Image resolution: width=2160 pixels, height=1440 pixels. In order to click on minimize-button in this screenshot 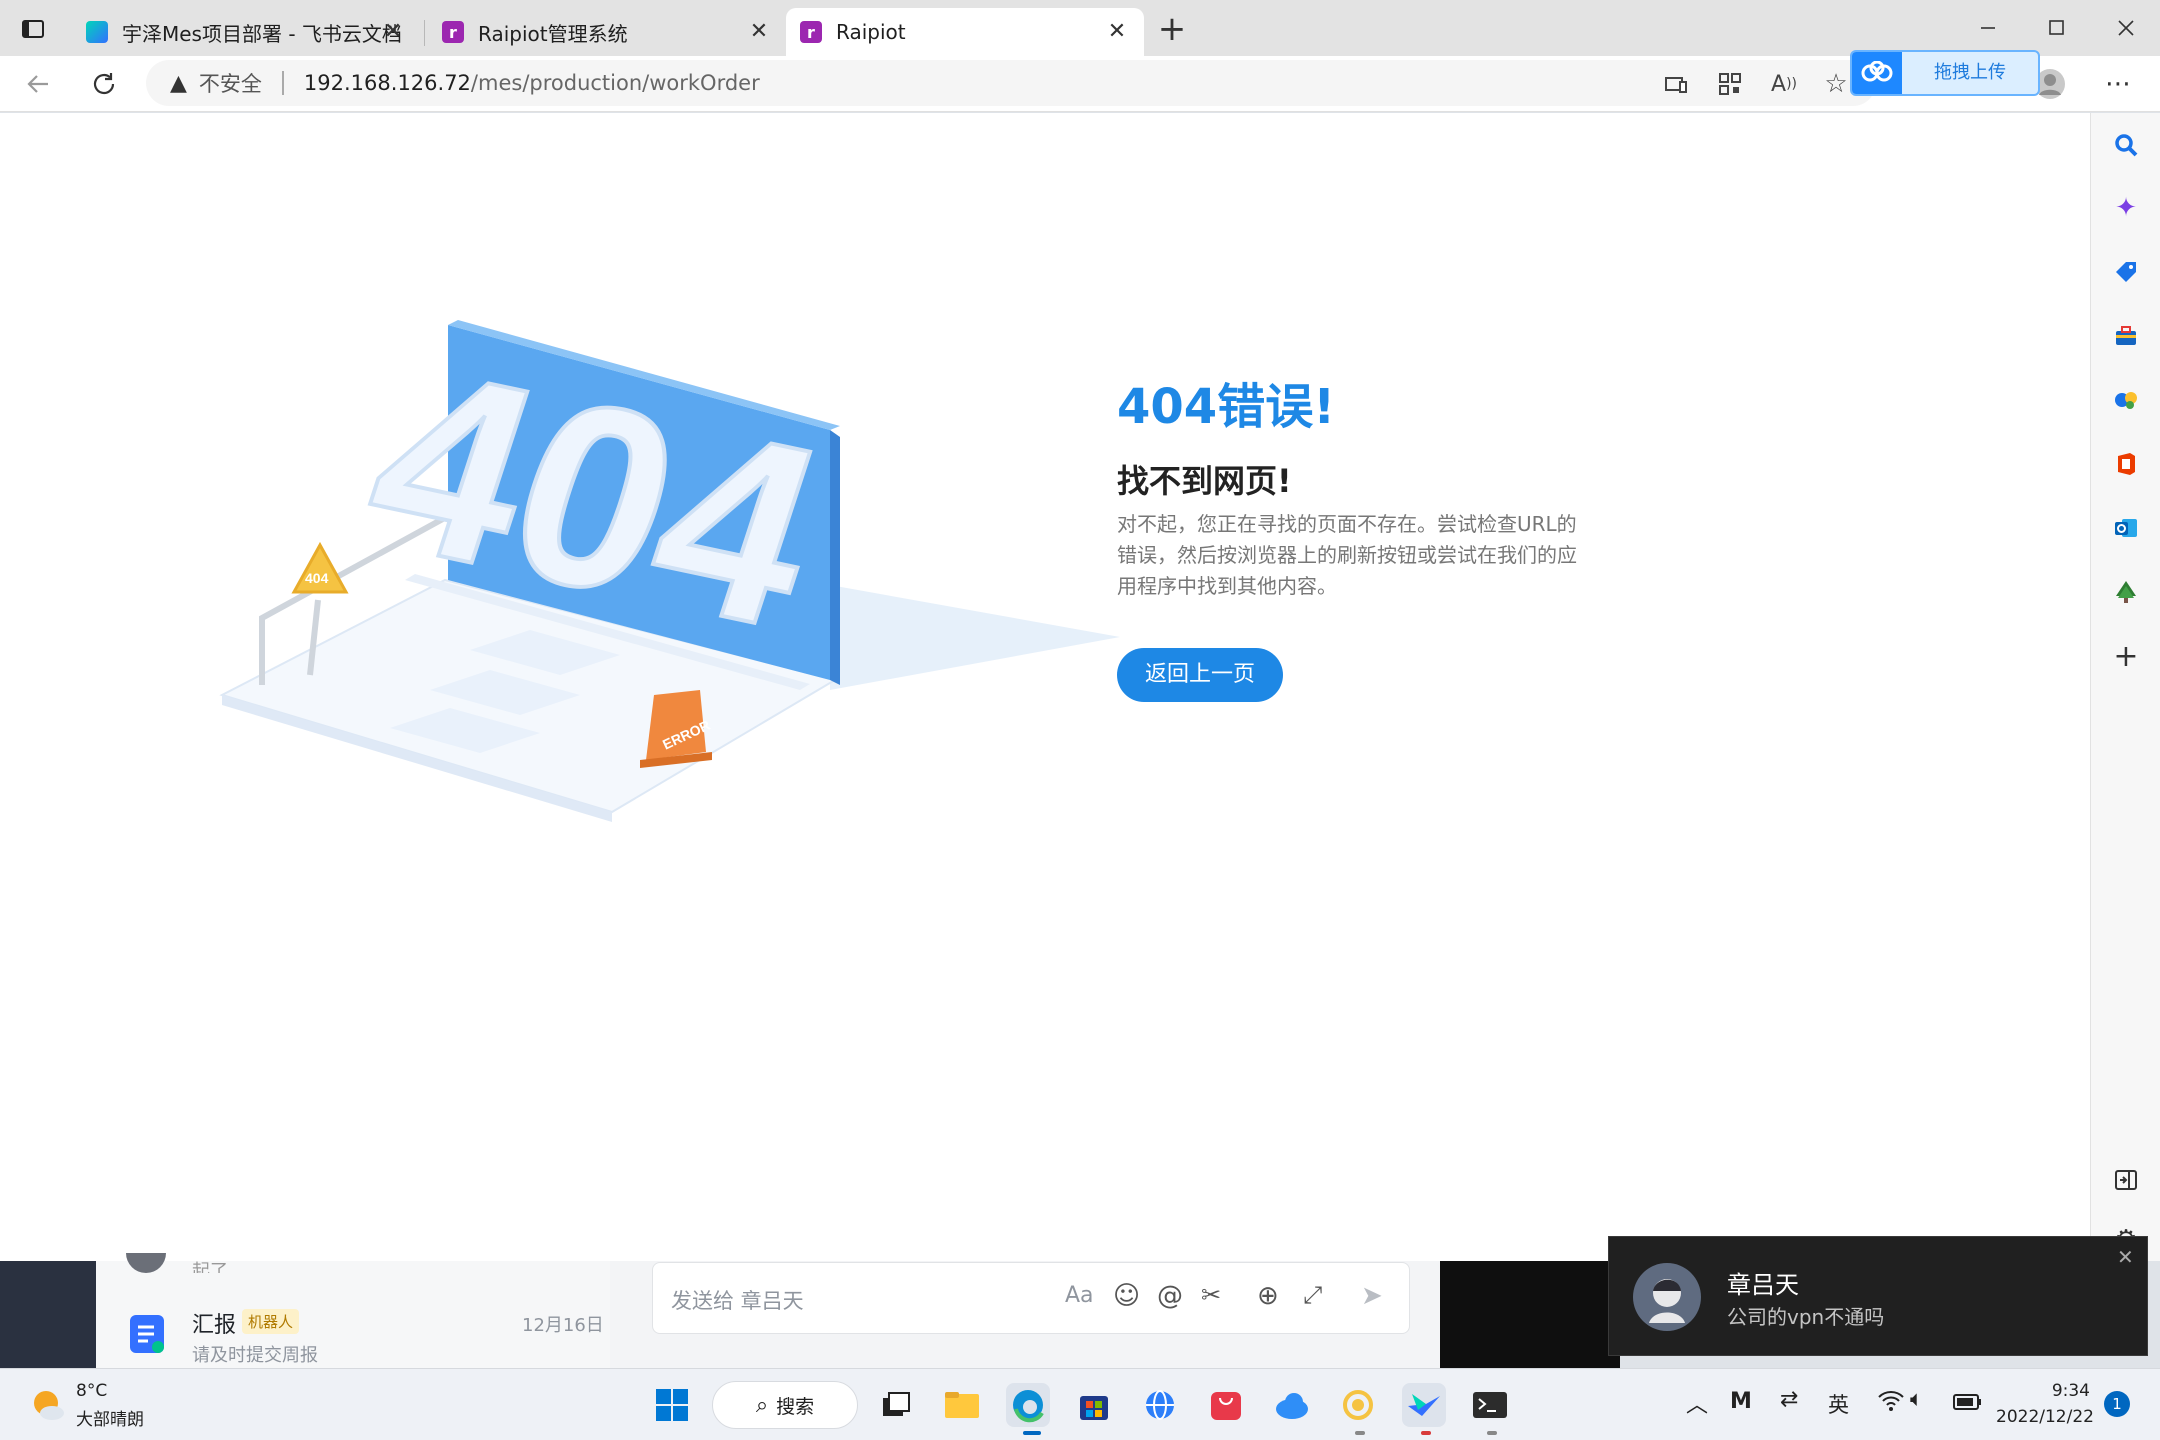, I will do `click(1988, 28)`.